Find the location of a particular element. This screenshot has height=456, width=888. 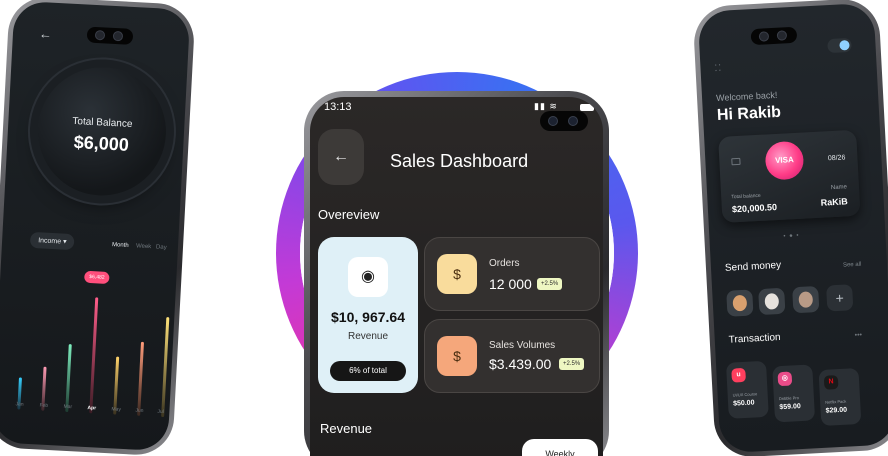

status-time: 13:13 is located at coordinates (338, 107).